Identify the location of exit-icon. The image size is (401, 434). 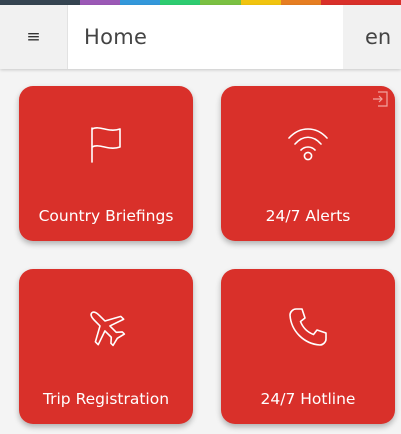
(380, 99).